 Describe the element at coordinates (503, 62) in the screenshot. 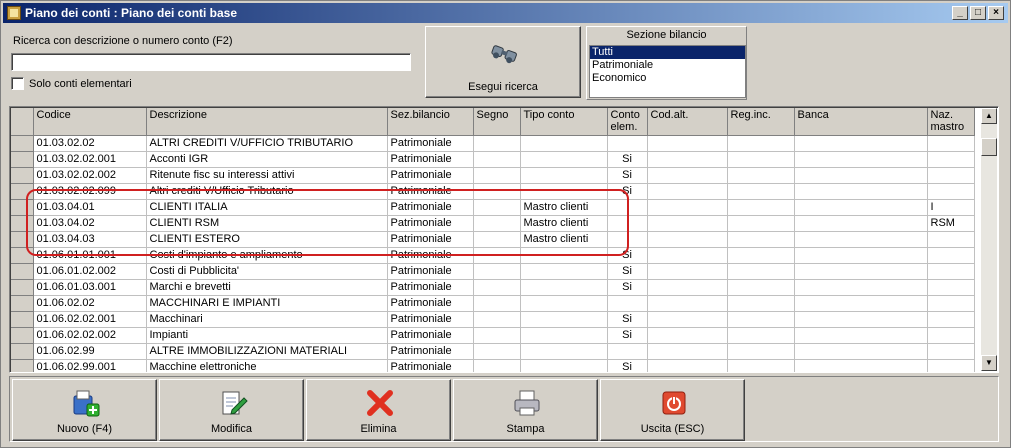

I see `search-button: Esegui ricerca` at that location.